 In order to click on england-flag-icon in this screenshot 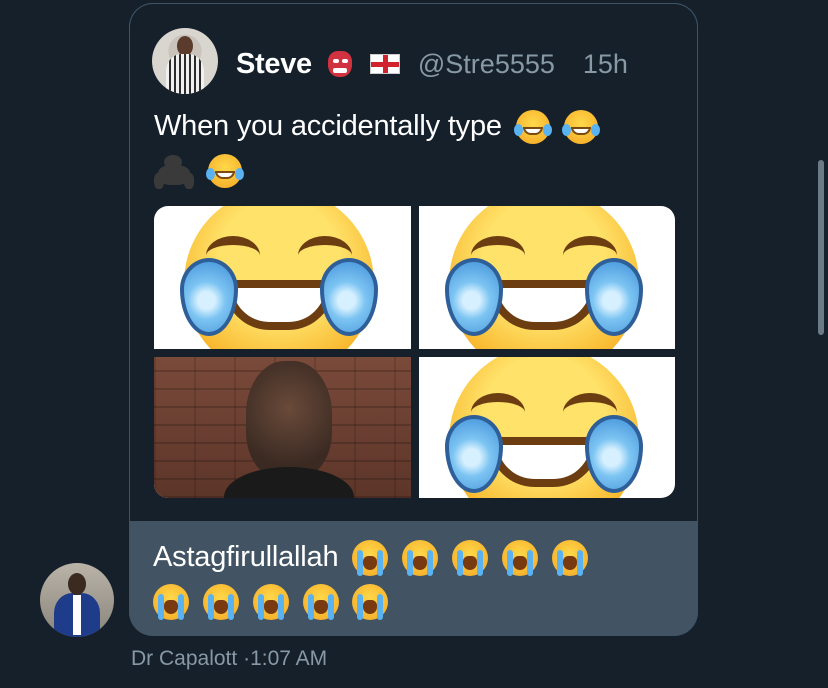, I will do `click(384, 64)`.